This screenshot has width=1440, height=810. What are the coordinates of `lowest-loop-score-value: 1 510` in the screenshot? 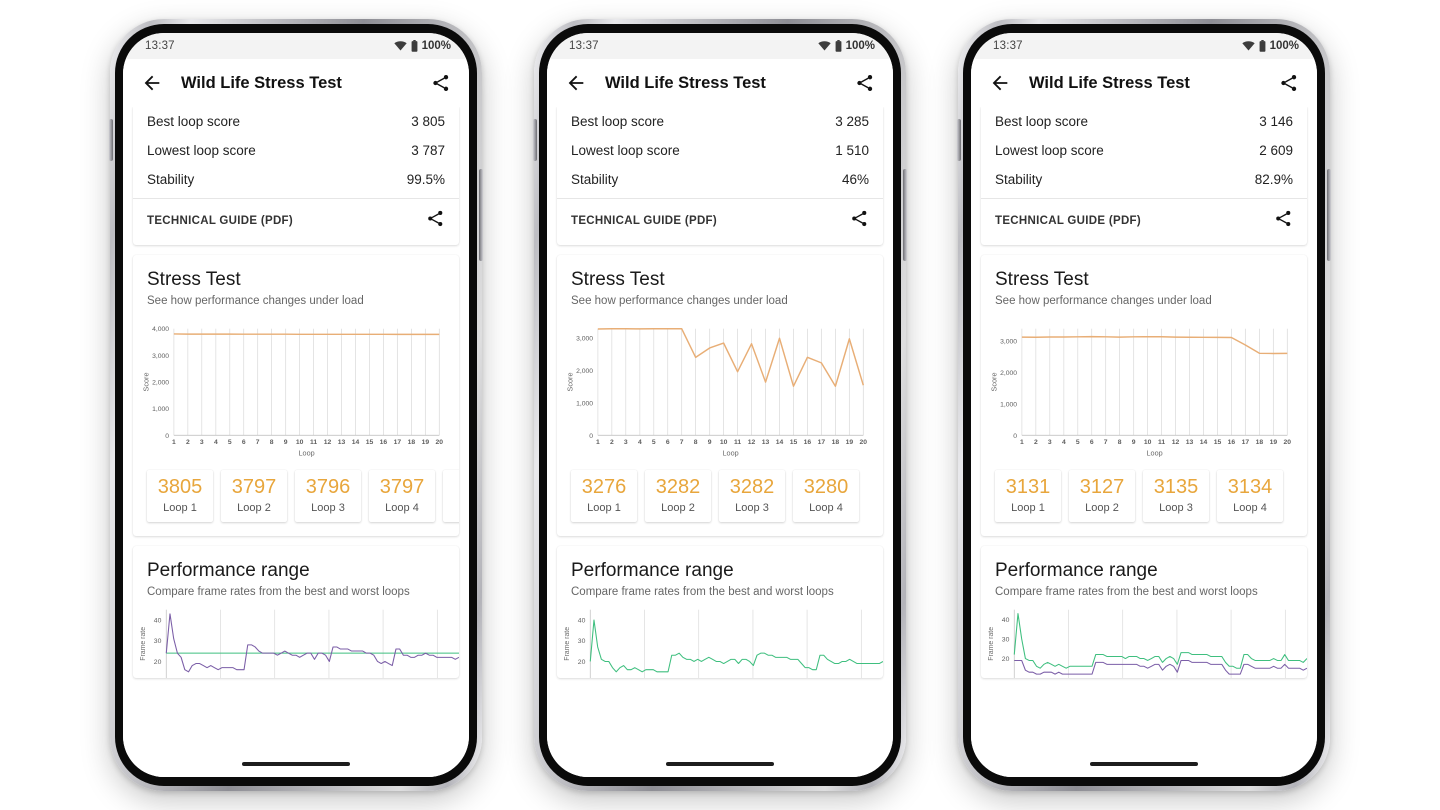 It's located at (852, 150).